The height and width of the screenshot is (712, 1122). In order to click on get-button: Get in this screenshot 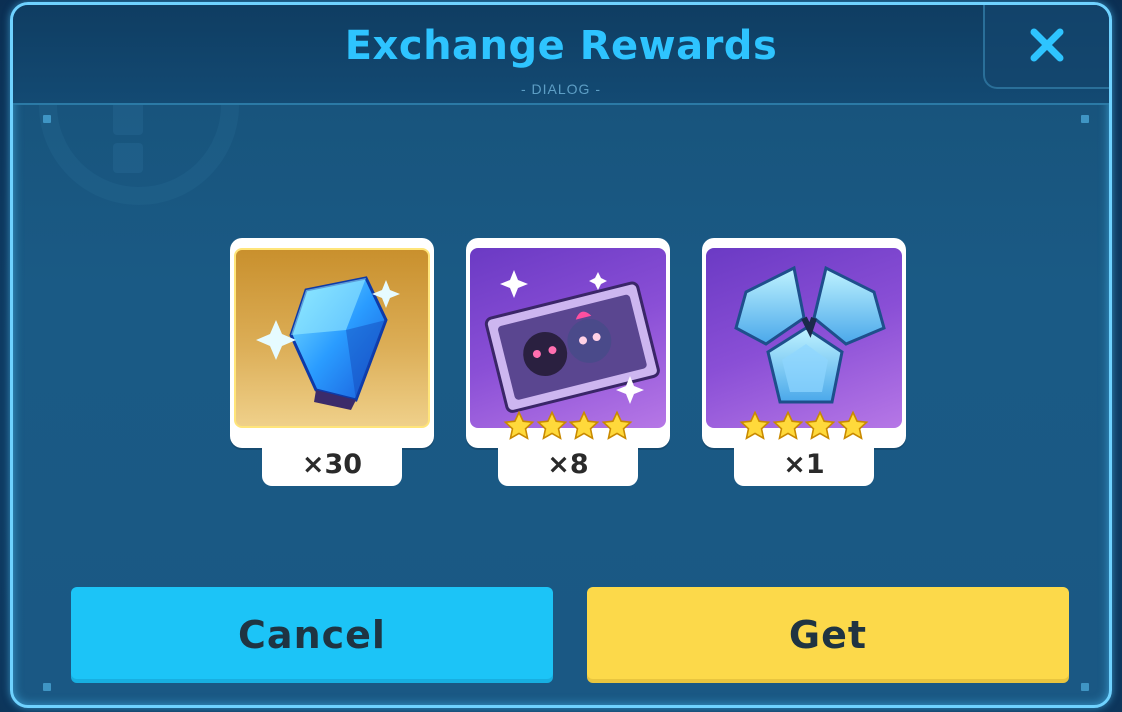, I will do `click(828, 635)`.